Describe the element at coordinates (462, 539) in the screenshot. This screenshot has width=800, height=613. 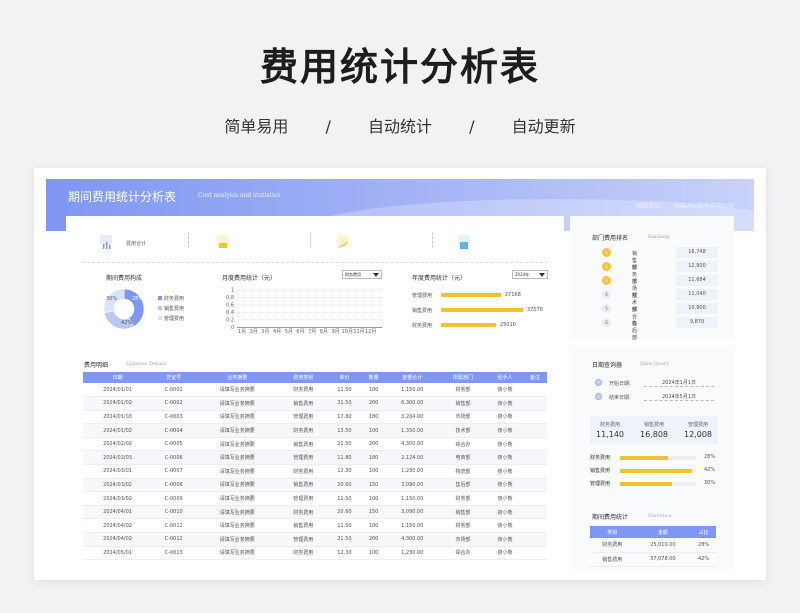
I see `table-cell: 市场部` at that location.